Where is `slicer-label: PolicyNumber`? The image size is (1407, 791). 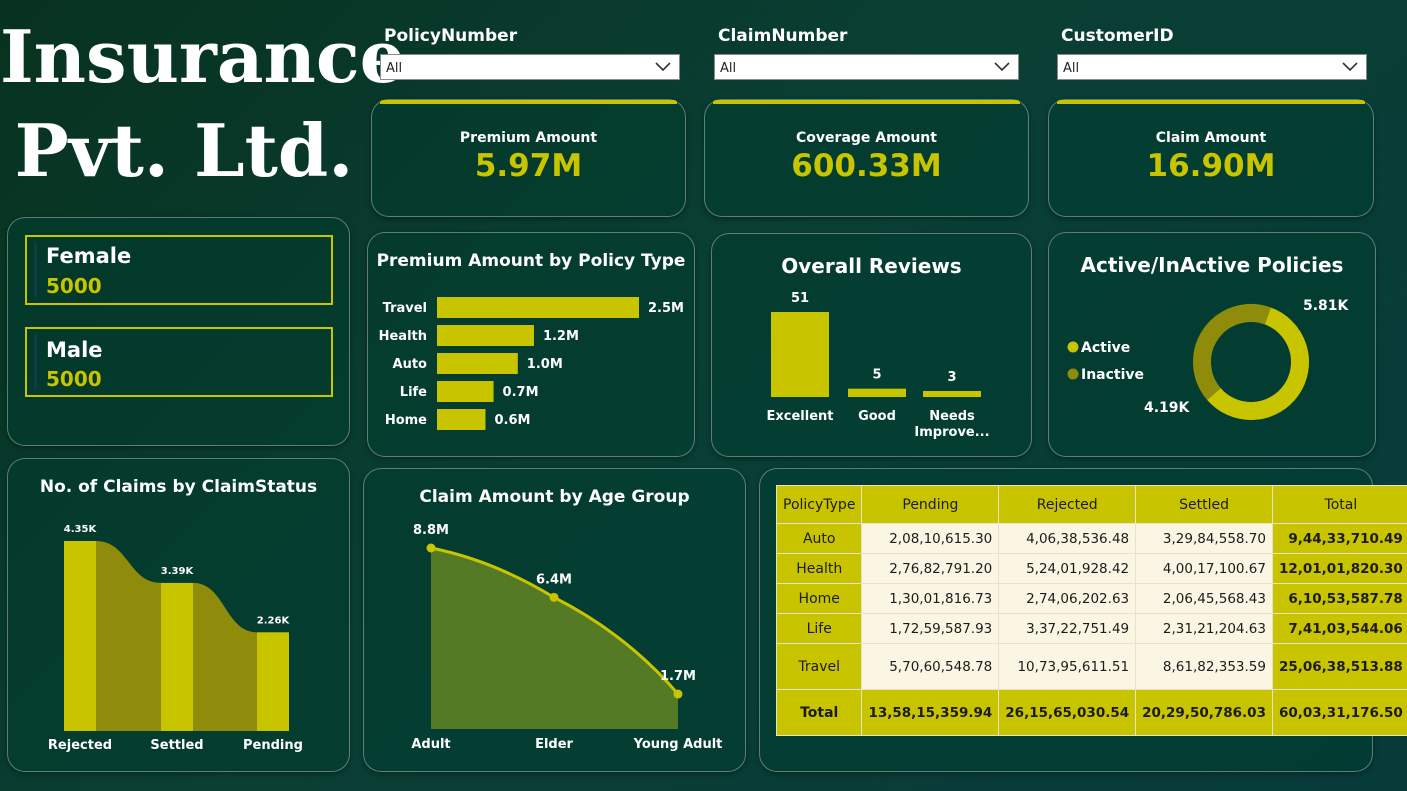 slicer-label: PolicyNumber is located at coordinates (451, 36).